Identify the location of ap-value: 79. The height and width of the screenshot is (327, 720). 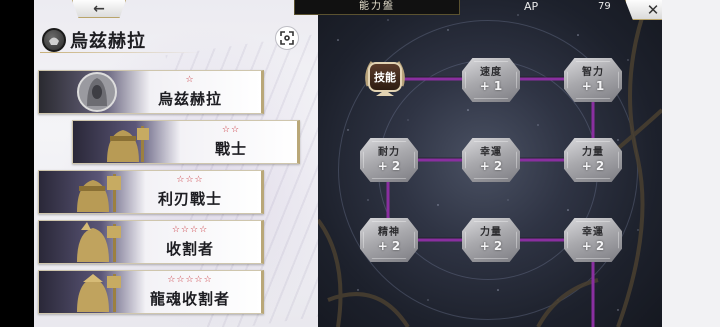
(604, 6).